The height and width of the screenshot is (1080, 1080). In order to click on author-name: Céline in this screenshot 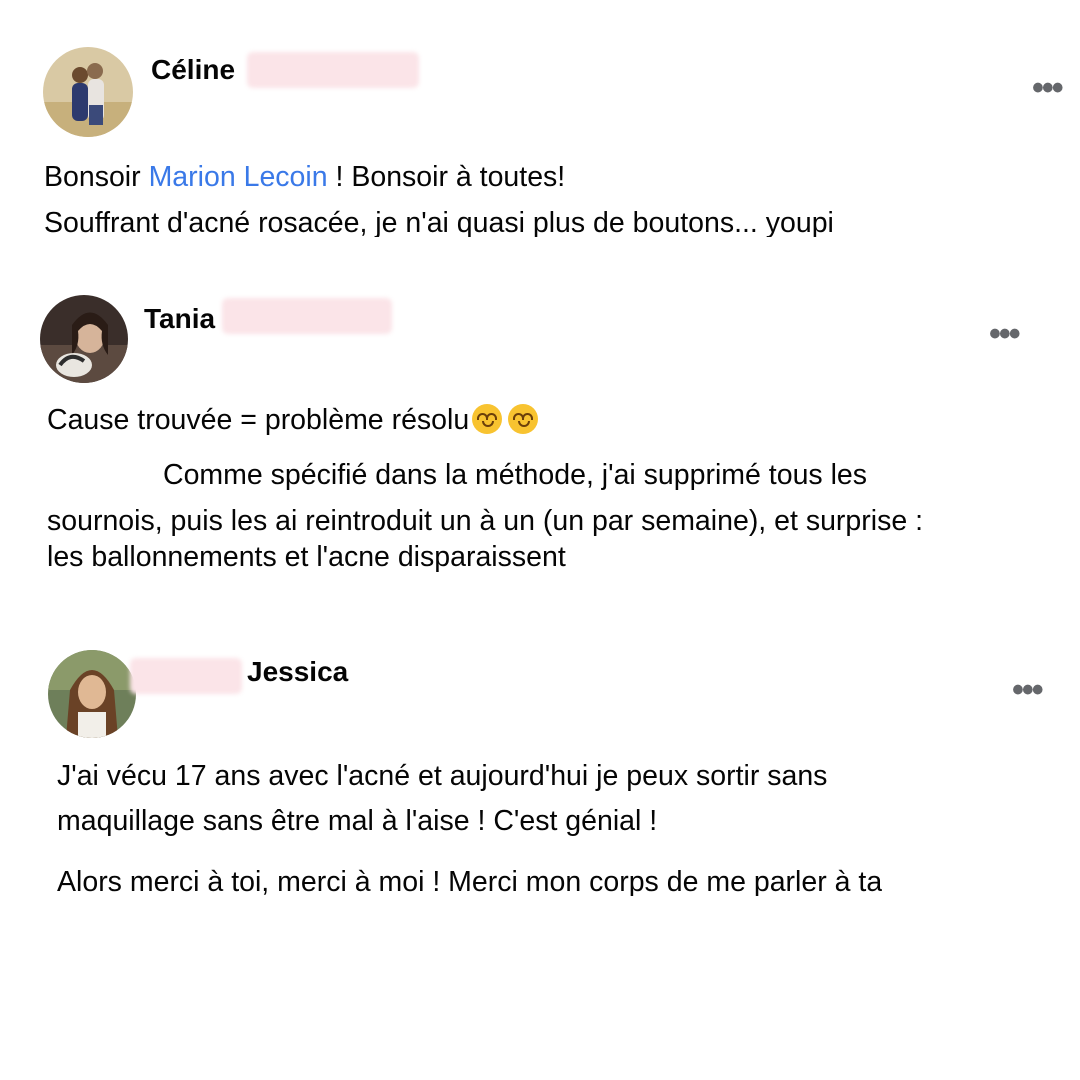, I will do `click(193, 70)`.